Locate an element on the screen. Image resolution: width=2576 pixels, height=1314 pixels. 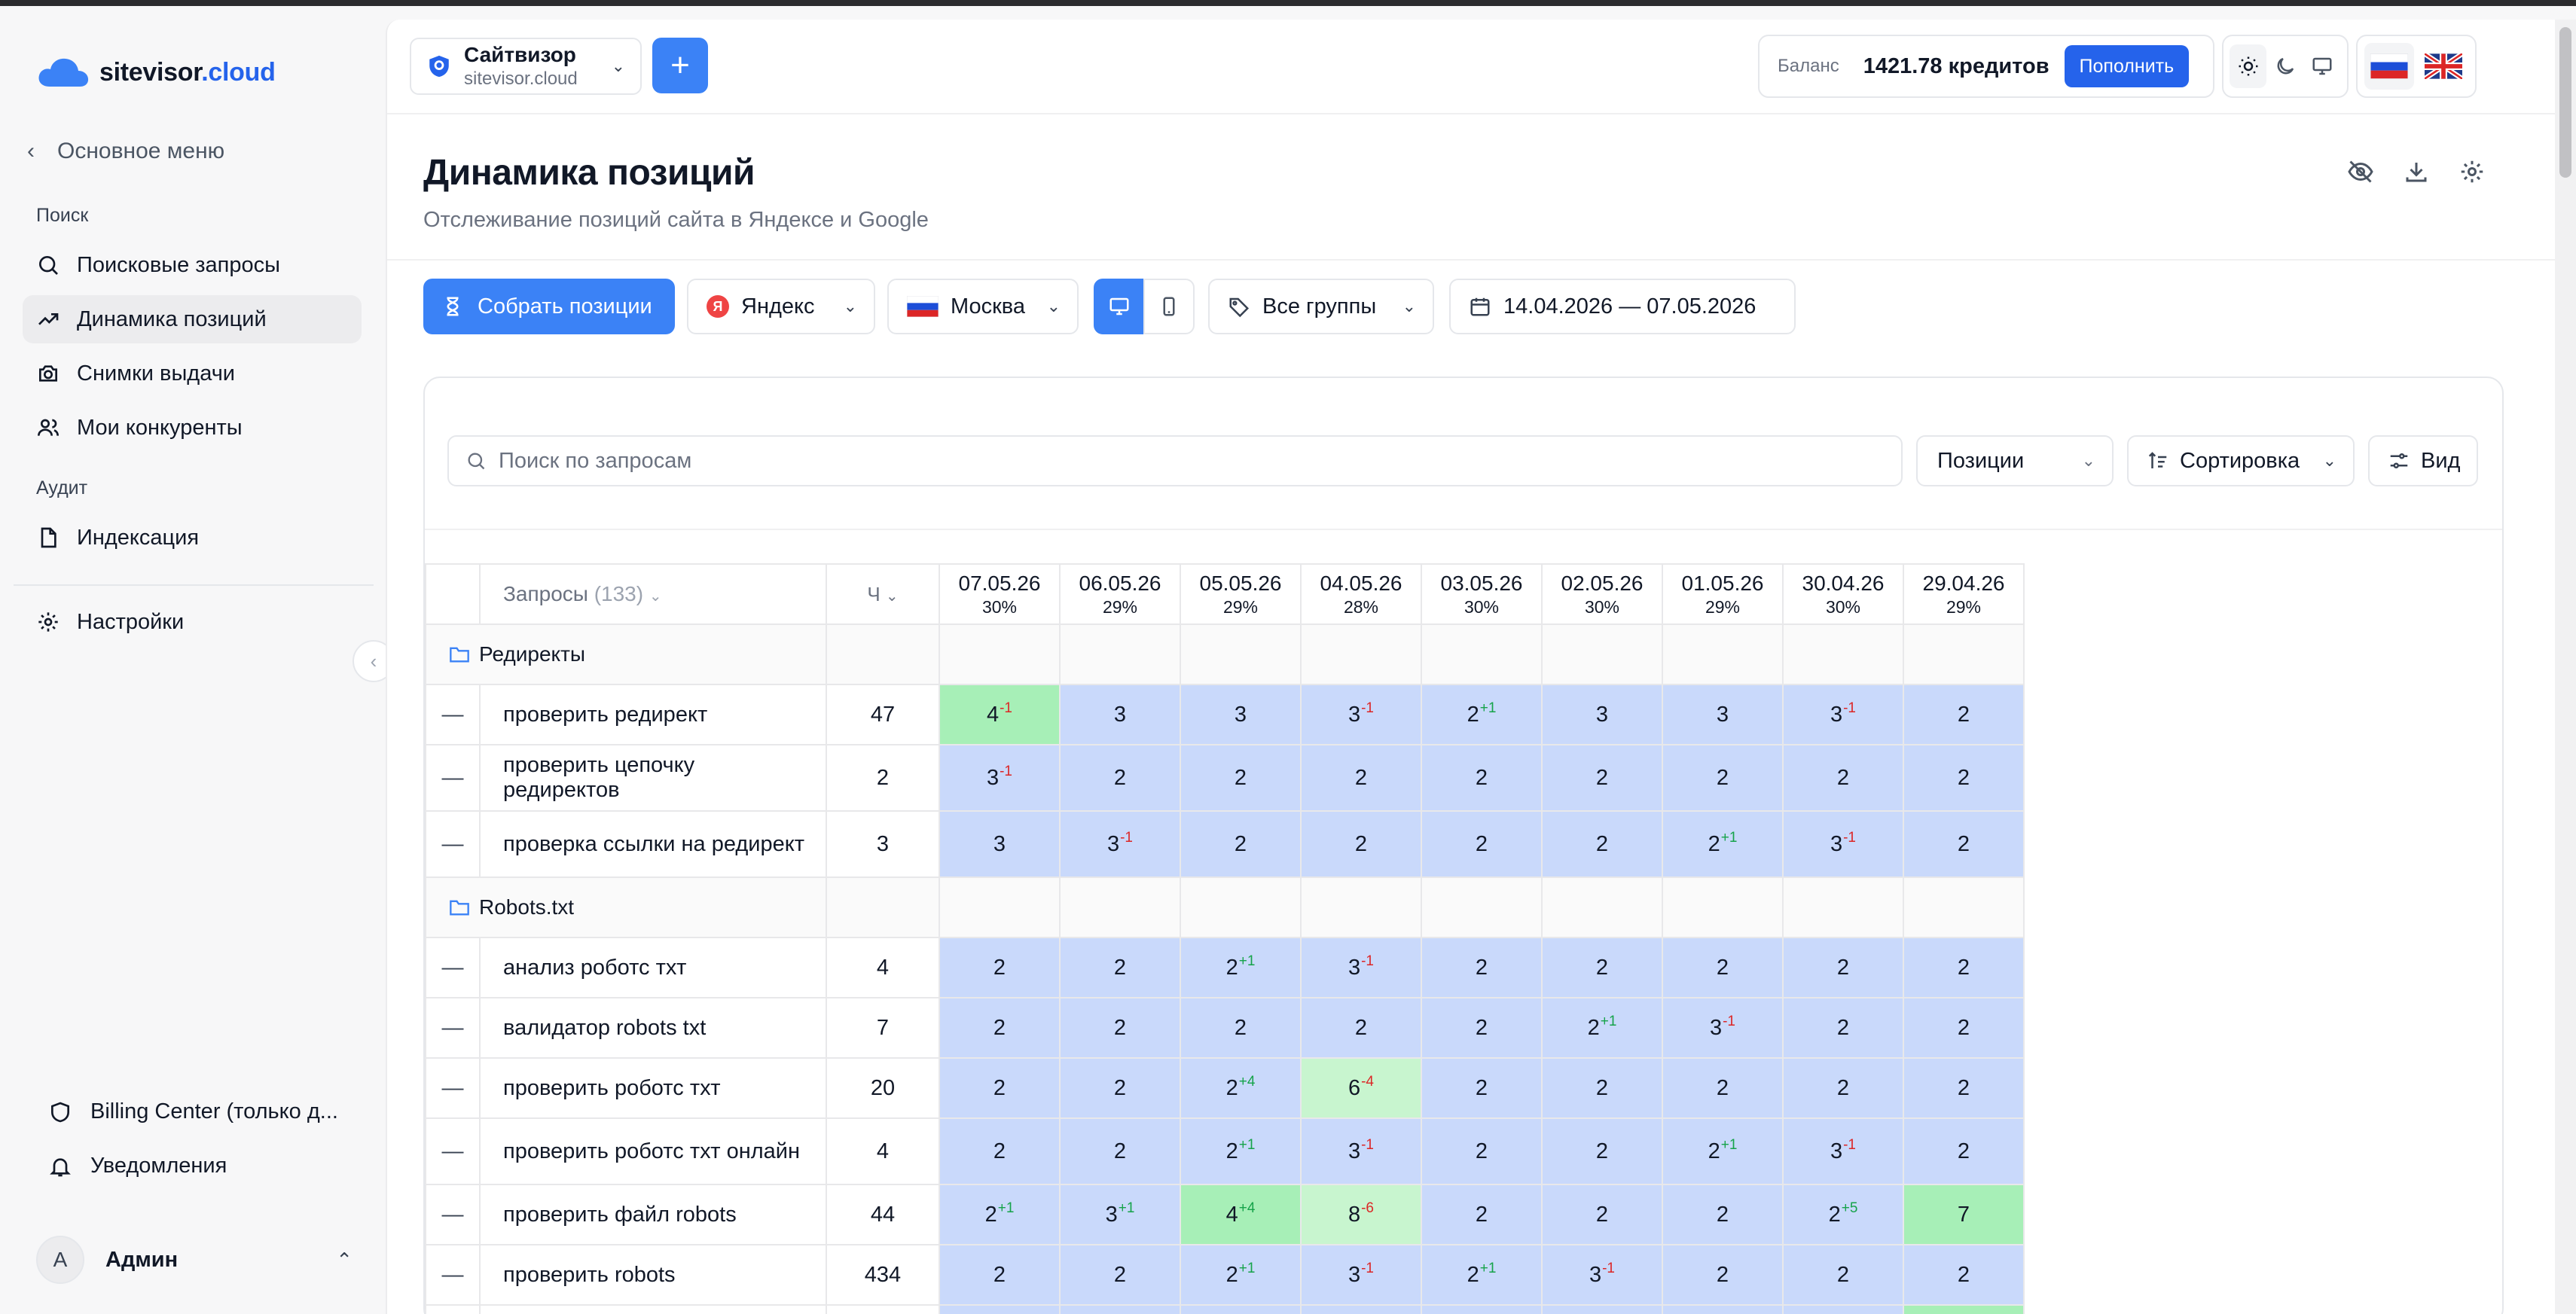
gear-icon is located at coordinates (2472, 171).